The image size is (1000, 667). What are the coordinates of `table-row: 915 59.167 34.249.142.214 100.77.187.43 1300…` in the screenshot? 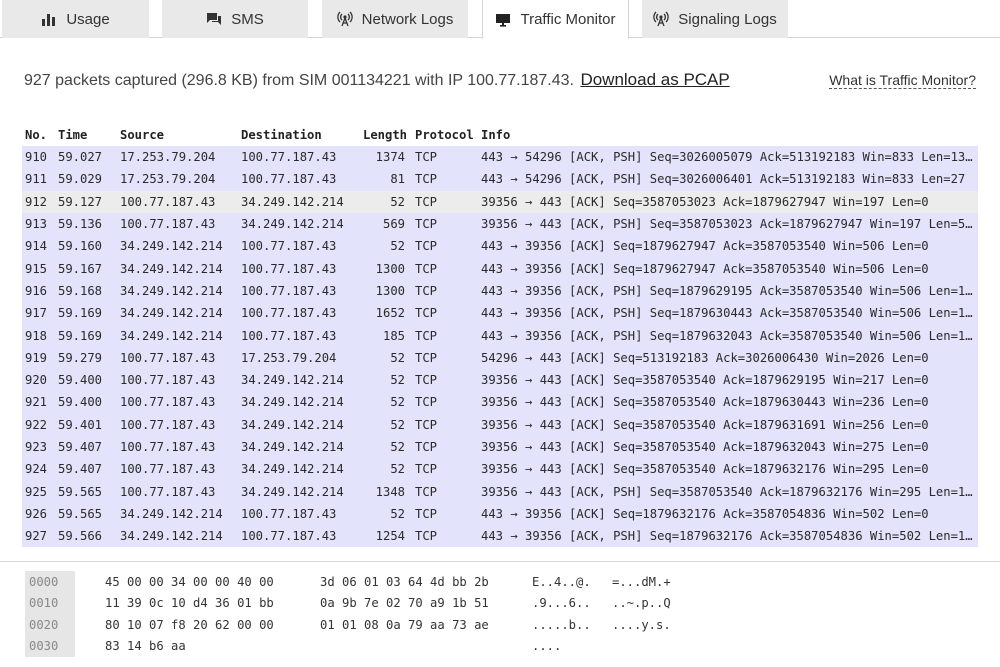 It's located at (500, 268).